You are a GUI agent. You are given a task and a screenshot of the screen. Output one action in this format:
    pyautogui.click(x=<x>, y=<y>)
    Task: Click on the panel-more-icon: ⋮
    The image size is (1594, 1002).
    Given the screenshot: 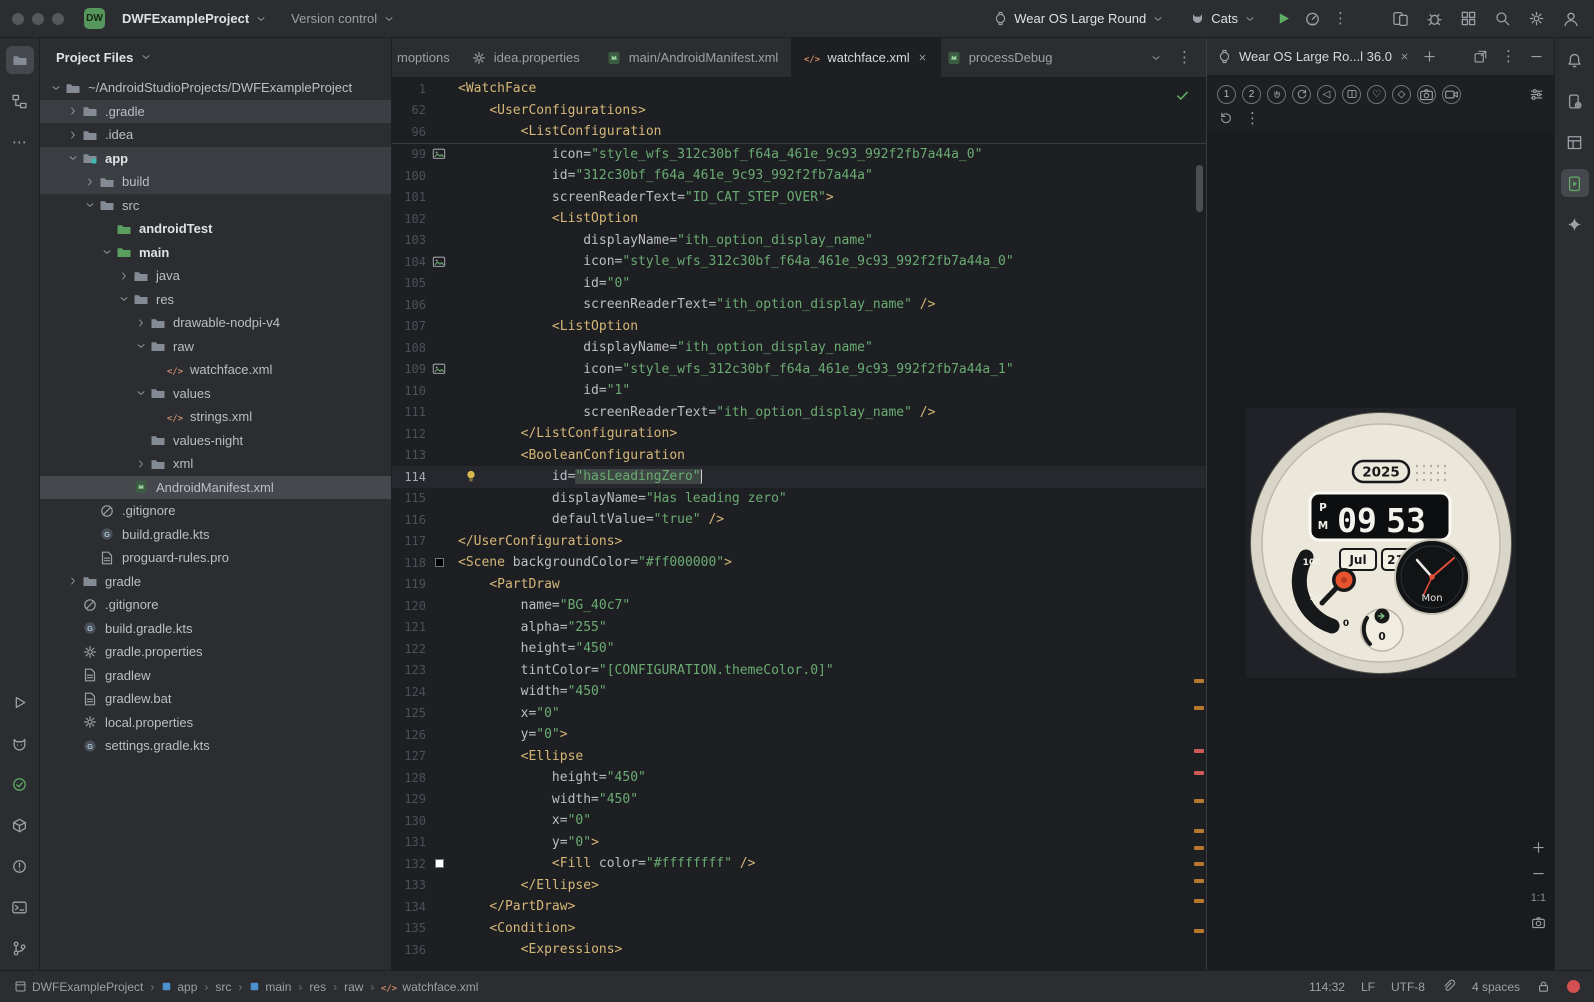 What is the action you would take?
    pyautogui.click(x=1508, y=56)
    